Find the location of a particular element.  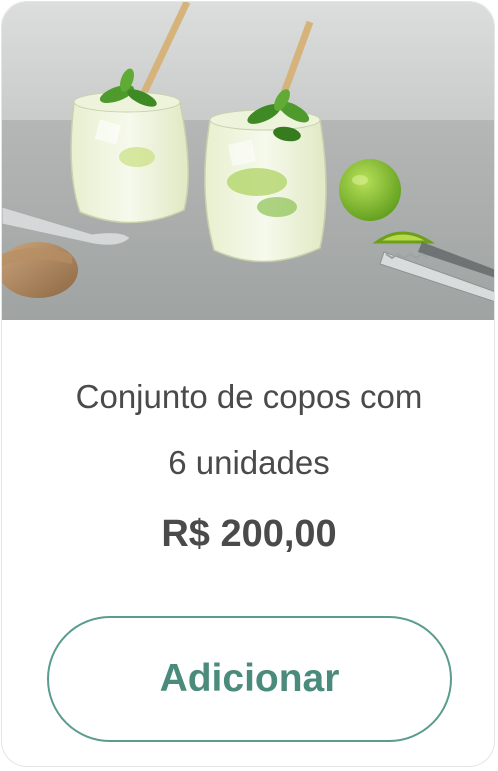

product-title-line-1: Conjunto de copos com is located at coordinates (249, 396).